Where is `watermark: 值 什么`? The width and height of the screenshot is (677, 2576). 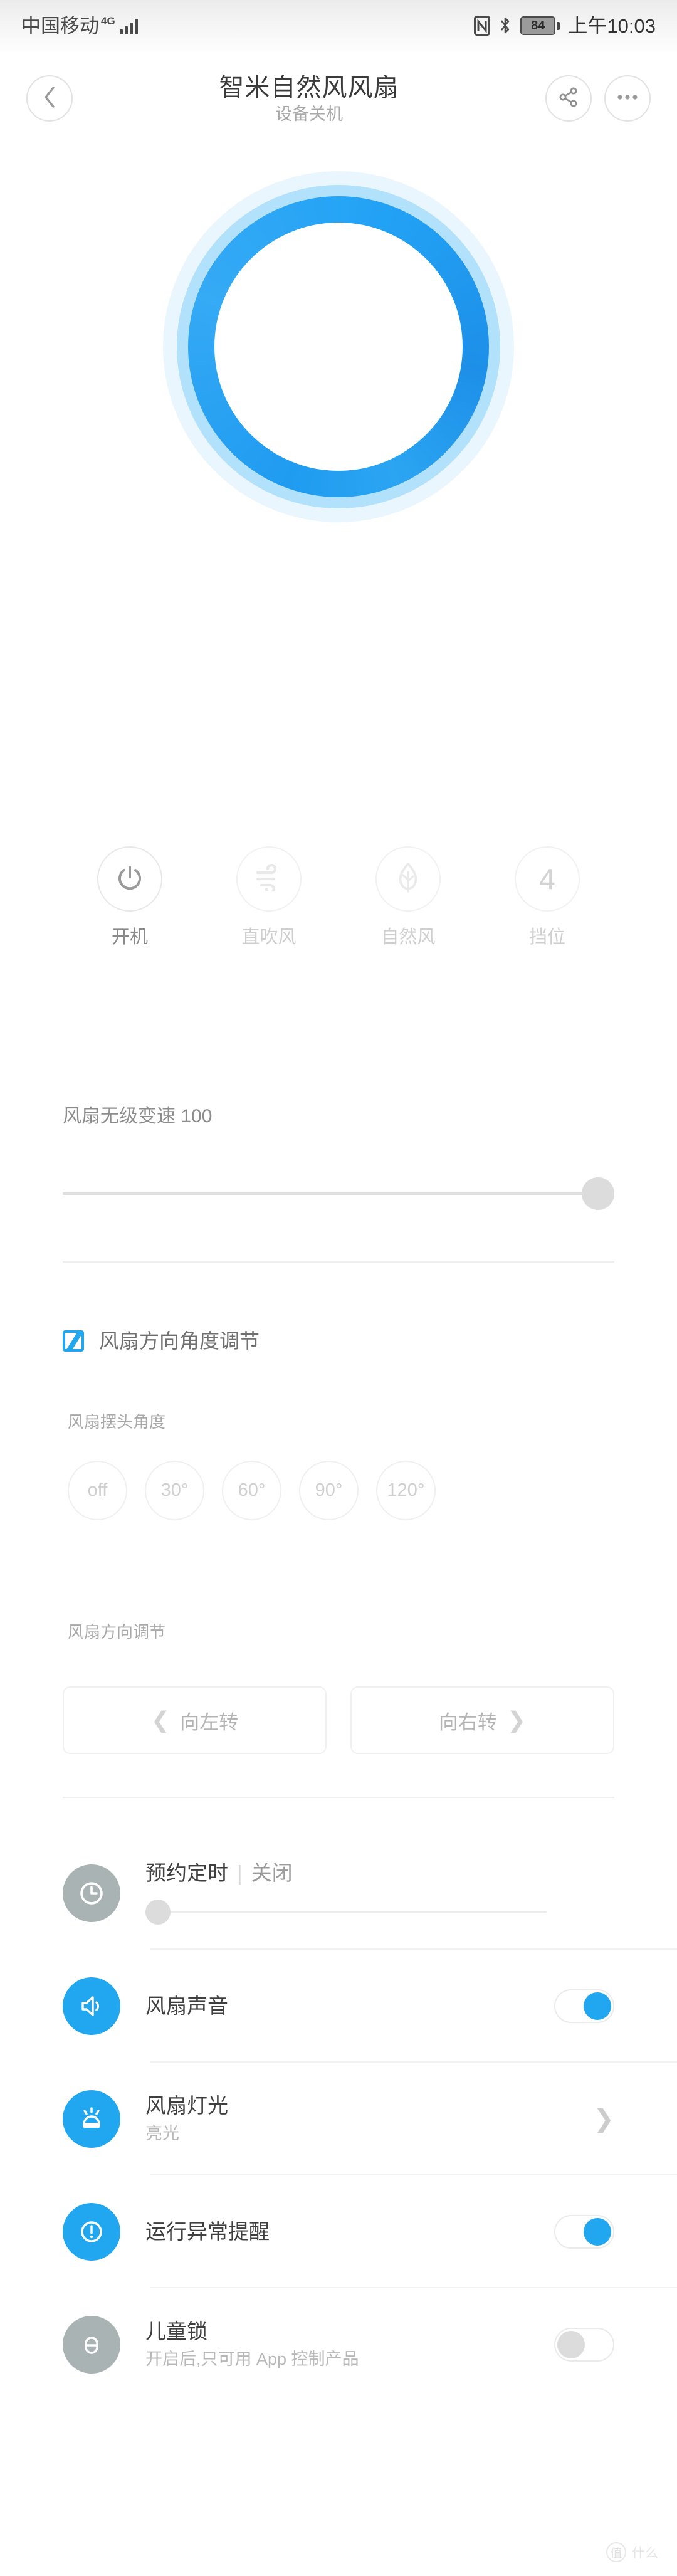
watermark: 值 什么 is located at coordinates (632, 2552).